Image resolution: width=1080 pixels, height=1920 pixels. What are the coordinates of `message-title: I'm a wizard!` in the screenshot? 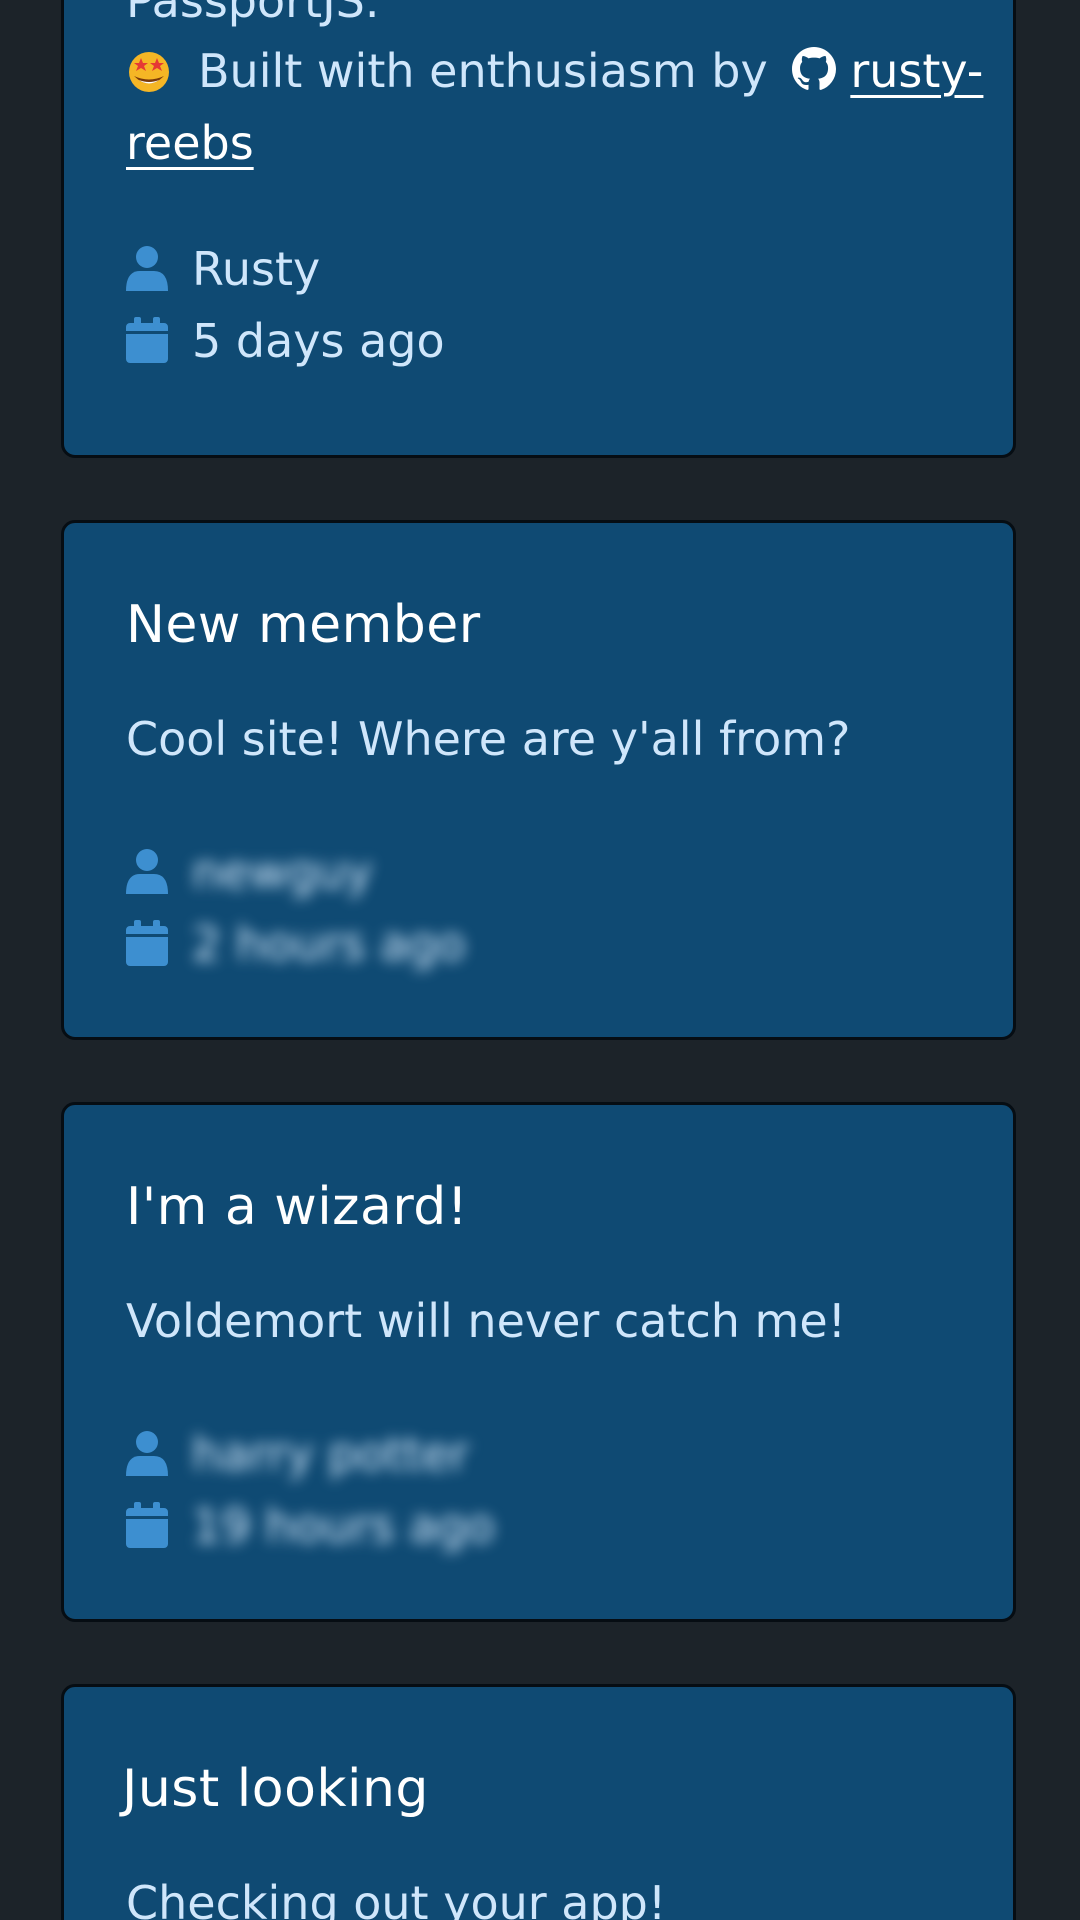 It's located at (297, 1207).